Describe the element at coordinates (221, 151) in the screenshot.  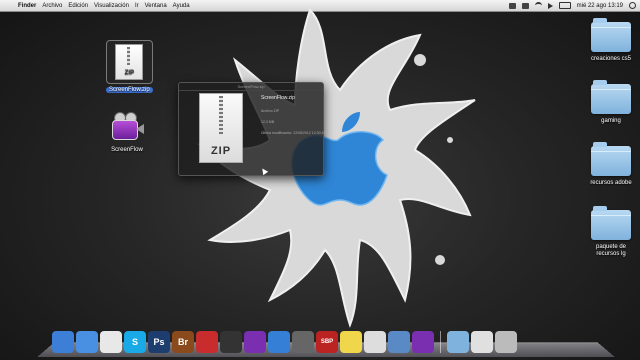
I see `quicklook-zip-label: ZIP` at that location.